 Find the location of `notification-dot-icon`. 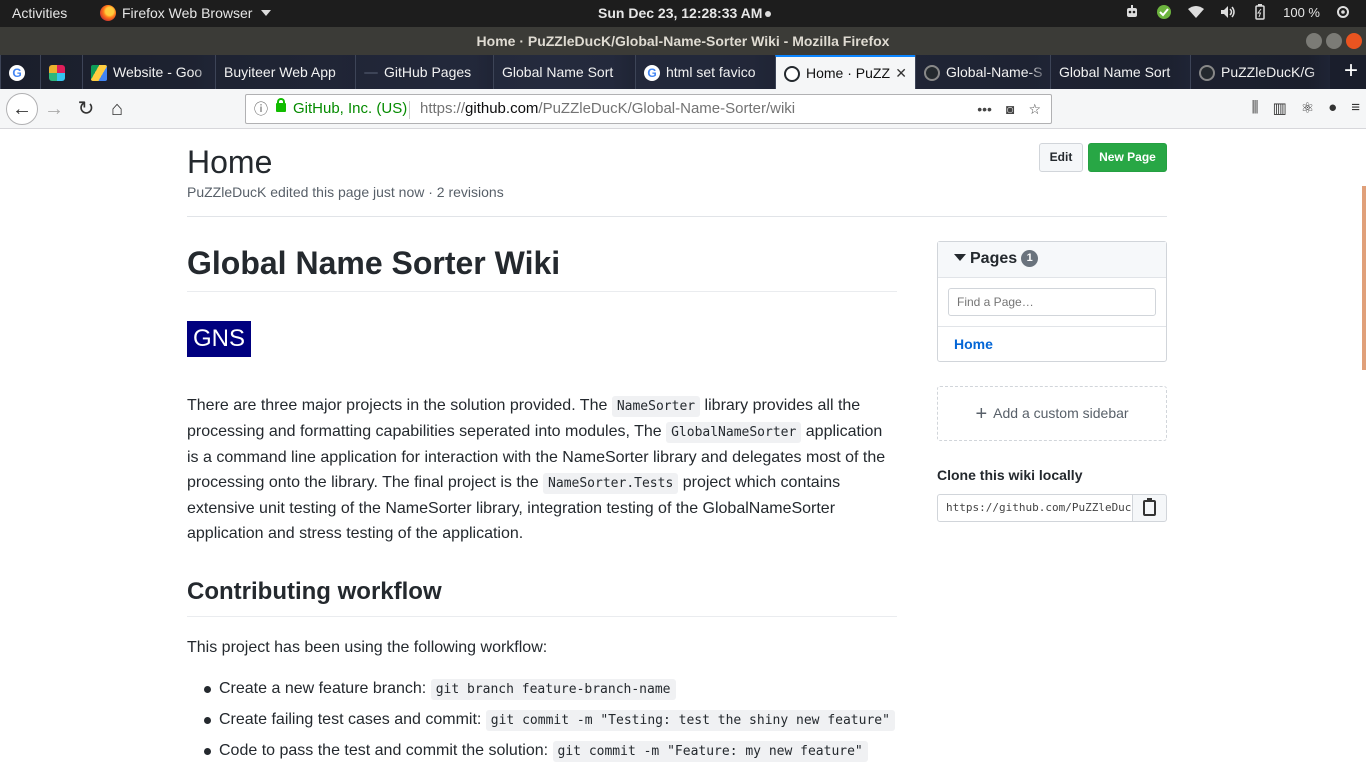

notification-dot-icon is located at coordinates (768, 14).